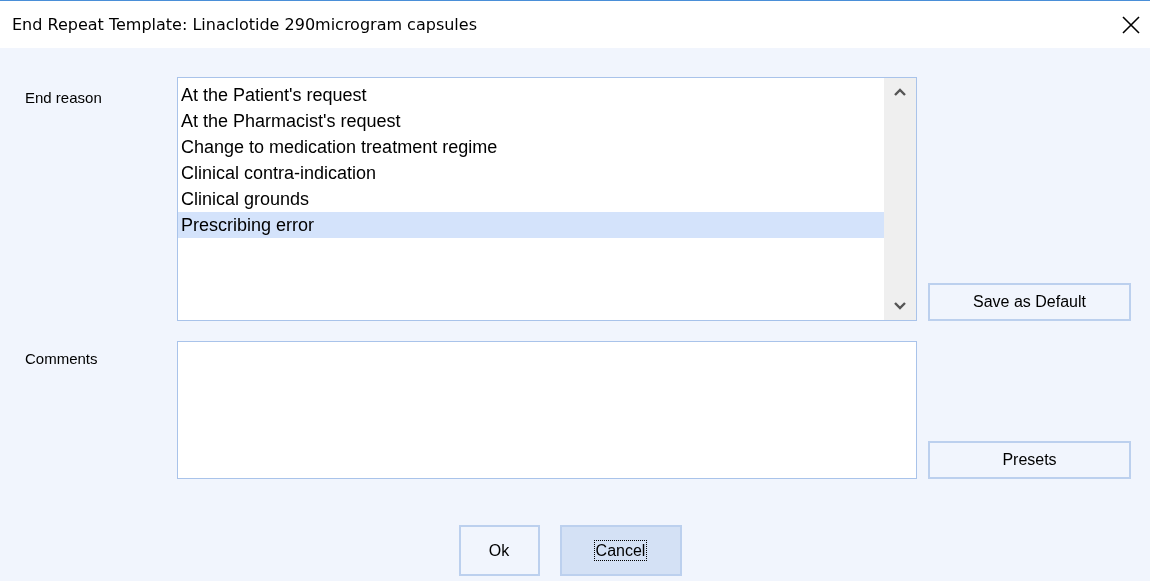  I want to click on list-item: At the Pharmacist's request, so click(531, 121).